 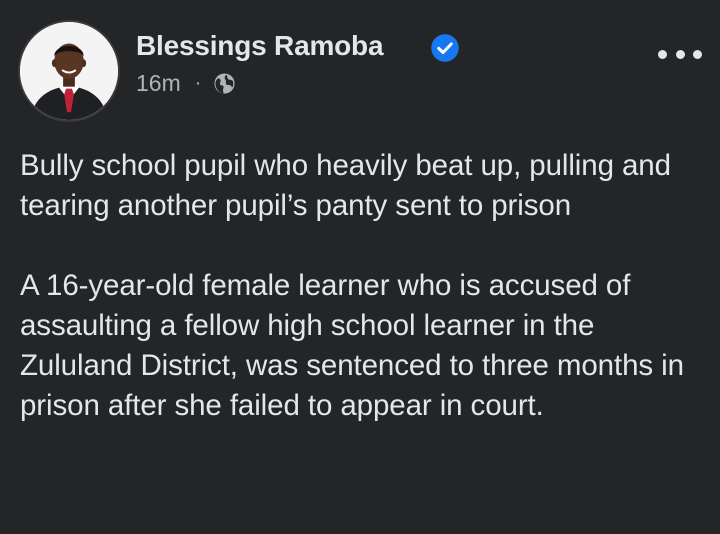 I want to click on author-name: Blessings Ramoba, so click(x=260, y=46).